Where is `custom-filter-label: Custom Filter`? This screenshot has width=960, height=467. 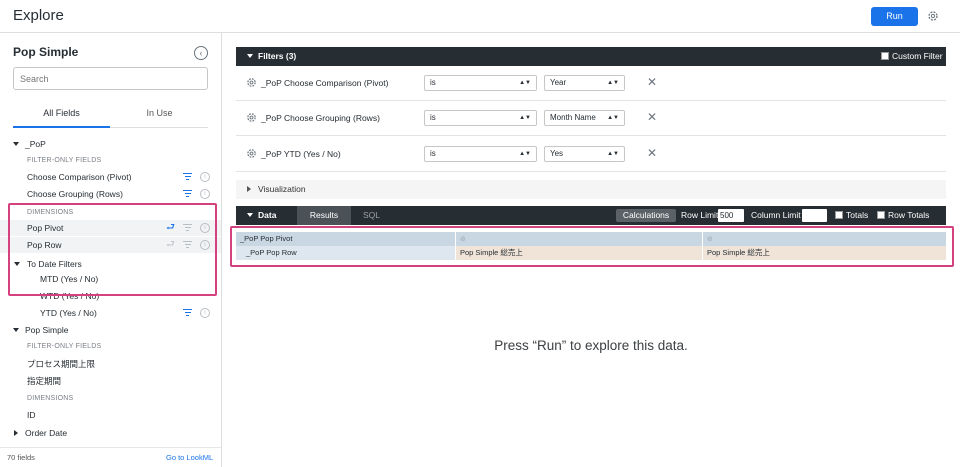
custom-filter-label: Custom Filter is located at coordinates (917, 56).